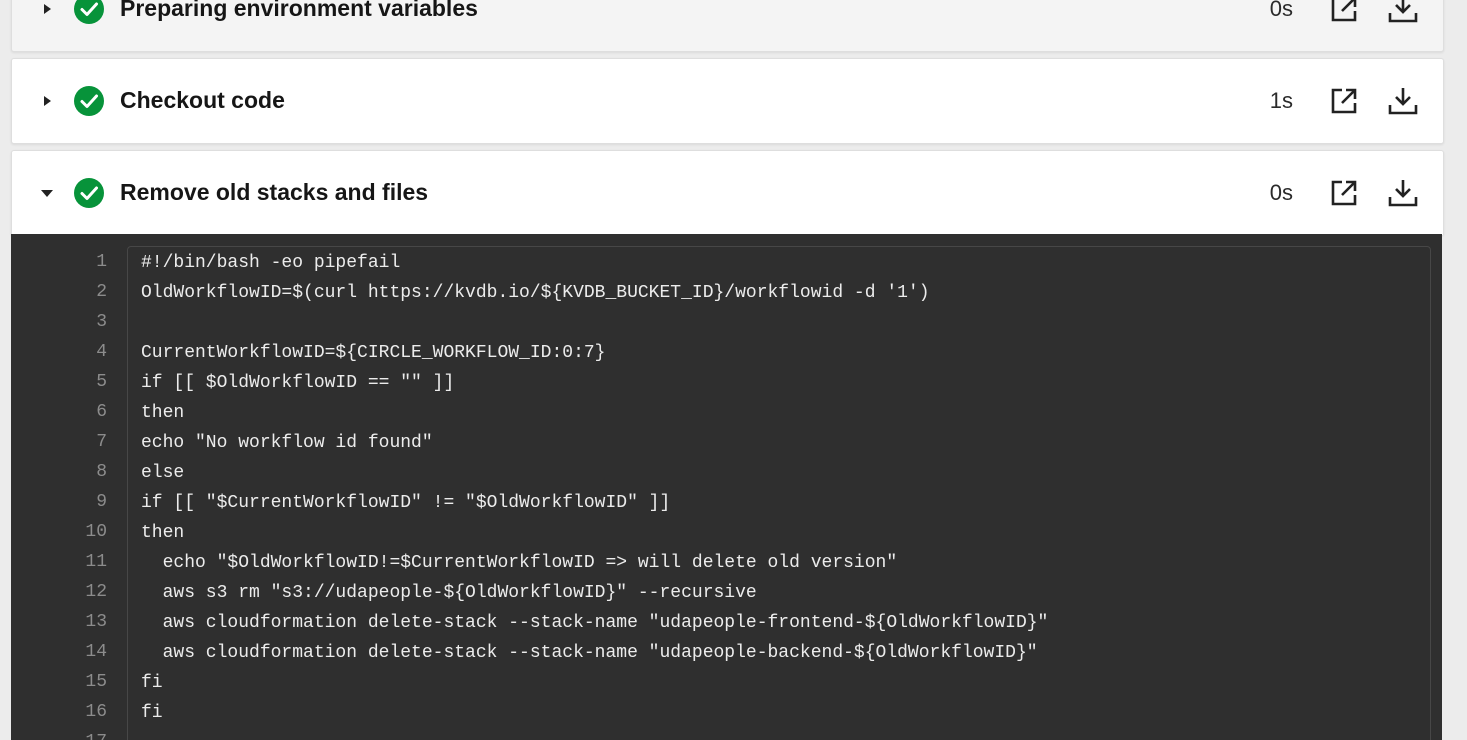 This screenshot has width=1467, height=740. What do you see at coordinates (96, 532) in the screenshot?
I see `line-number: 10` at bounding box center [96, 532].